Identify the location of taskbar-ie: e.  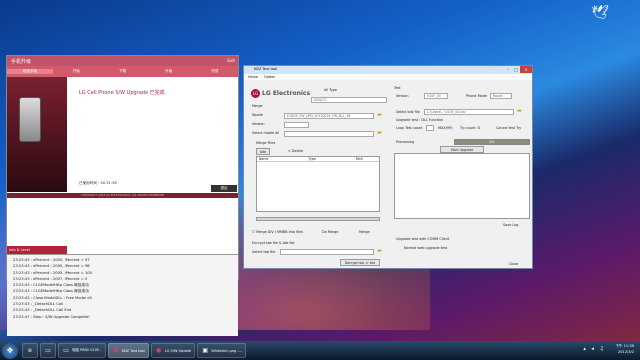
(30, 350).